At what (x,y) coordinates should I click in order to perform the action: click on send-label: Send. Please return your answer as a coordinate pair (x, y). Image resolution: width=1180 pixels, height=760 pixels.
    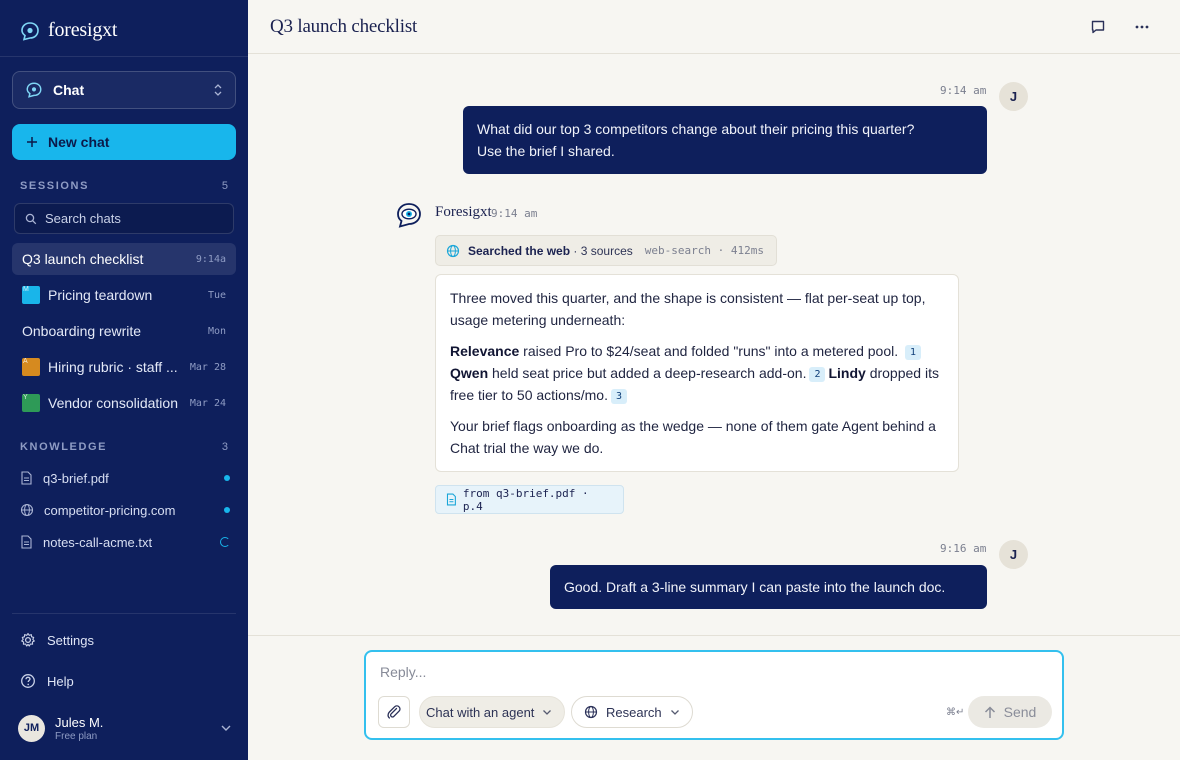
    Looking at the image, I should click on (1020, 712).